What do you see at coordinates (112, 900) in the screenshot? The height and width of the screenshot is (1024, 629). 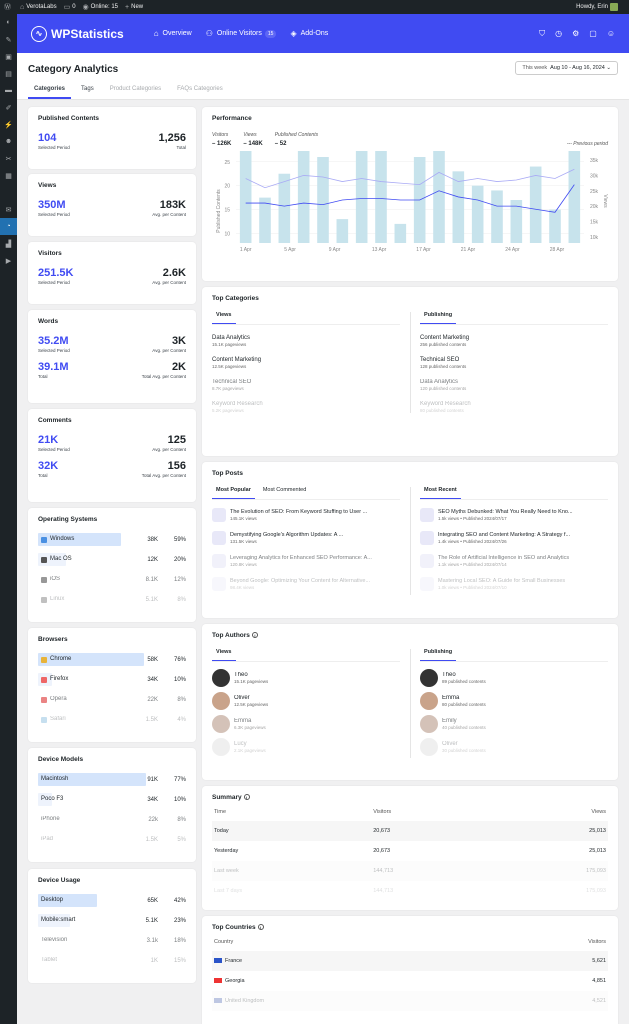 I see `list-item: Desktop 65K 42%` at bounding box center [112, 900].